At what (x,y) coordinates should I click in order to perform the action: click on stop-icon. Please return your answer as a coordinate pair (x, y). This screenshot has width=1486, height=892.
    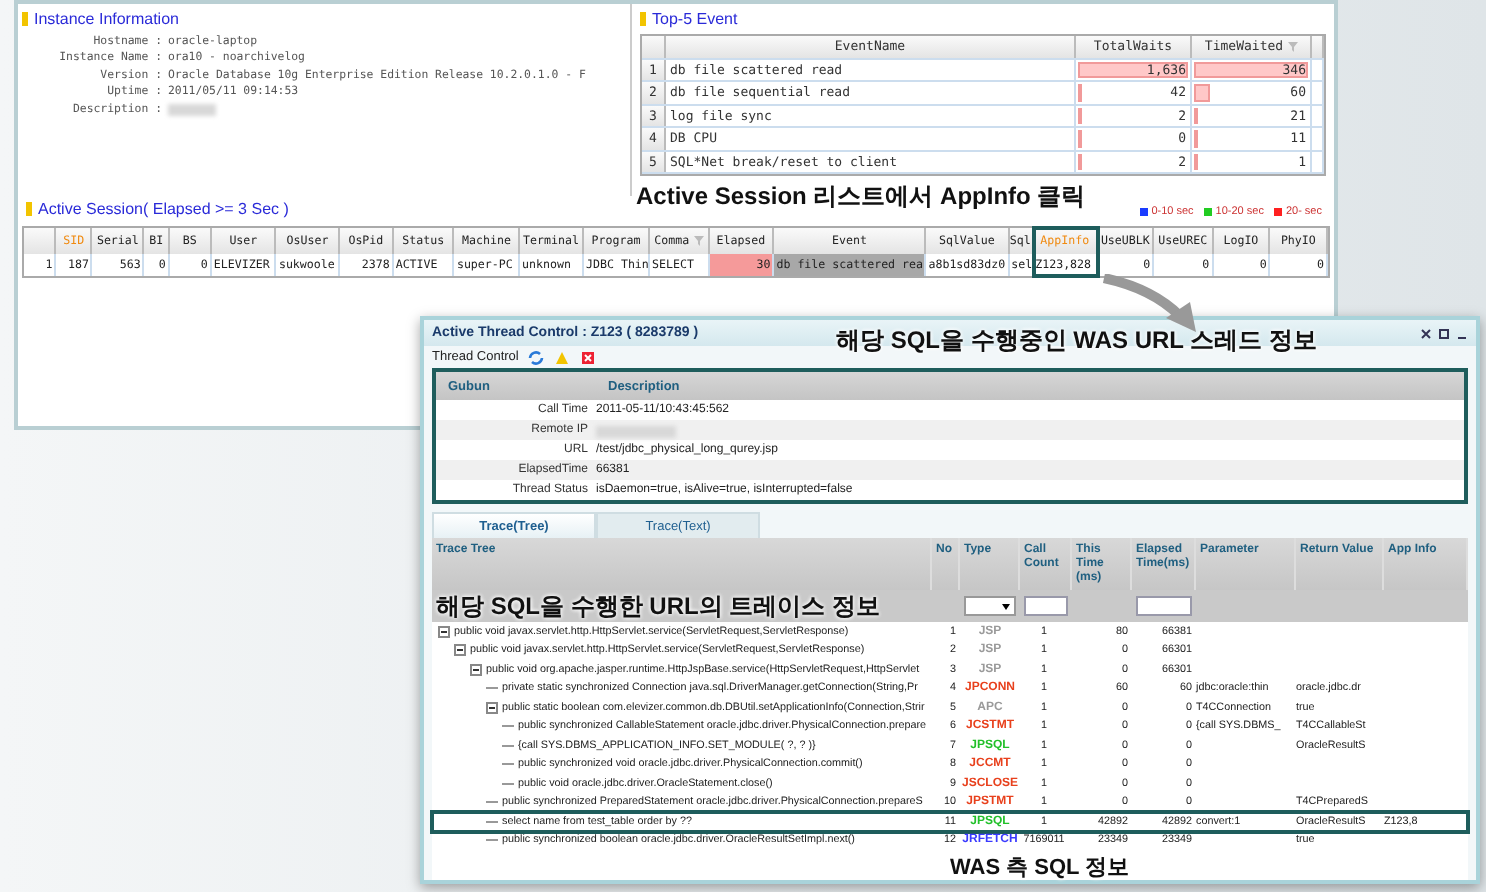
    Looking at the image, I should click on (588, 357).